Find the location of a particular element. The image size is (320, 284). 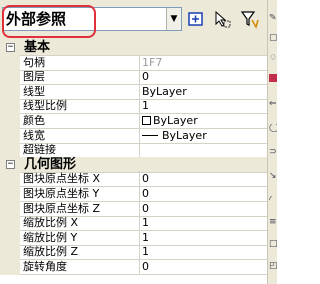

link-icon: ⊃ is located at coordinates (273, 152).